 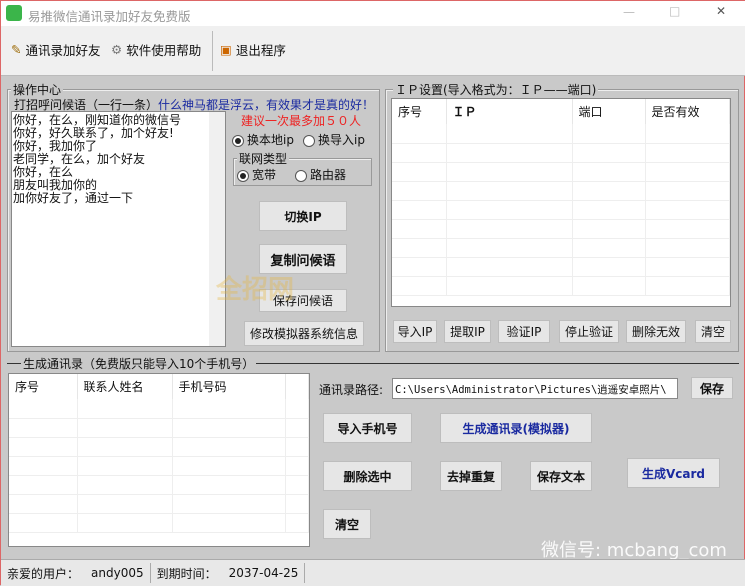 What do you see at coordinates (367, 476) in the screenshot?
I see `delete-selected-button: 删除选中` at bounding box center [367, 476].